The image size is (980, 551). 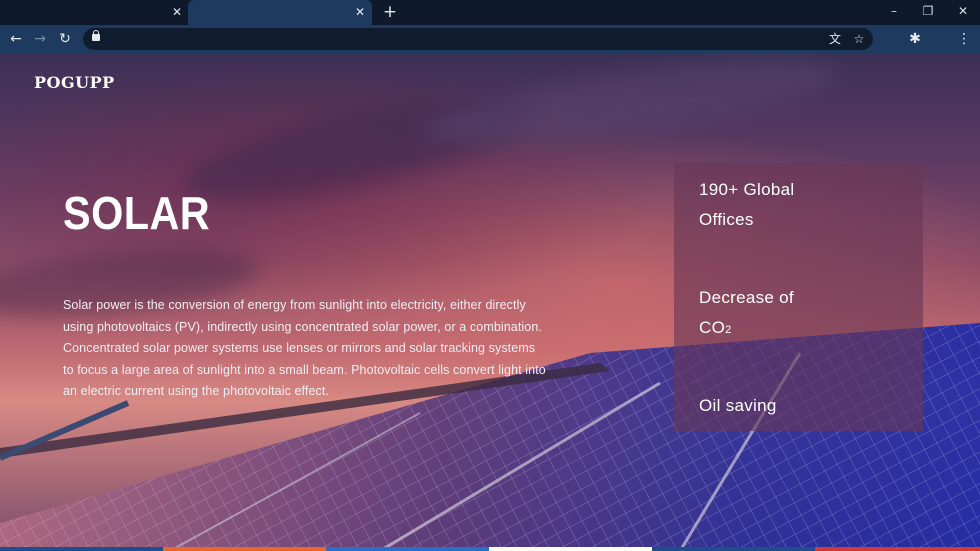 What do you see at coordinates (835, 39) in the screenshot?
I see `translate-icon: 文` at bounding box center [835, 39].